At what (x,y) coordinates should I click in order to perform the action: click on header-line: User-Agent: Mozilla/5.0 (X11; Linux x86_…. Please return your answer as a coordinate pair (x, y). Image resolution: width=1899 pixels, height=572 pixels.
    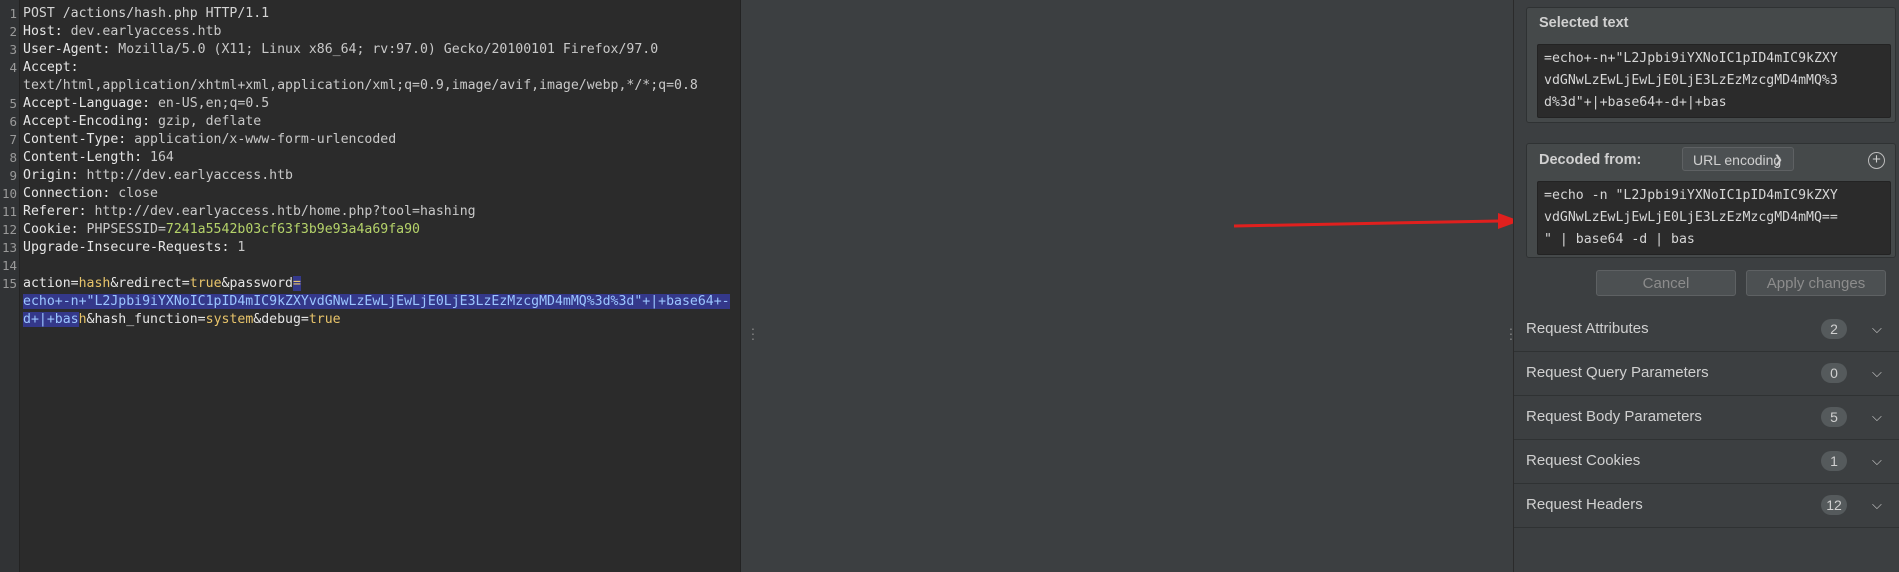
    Looking at the image, I should click on (340, 50).